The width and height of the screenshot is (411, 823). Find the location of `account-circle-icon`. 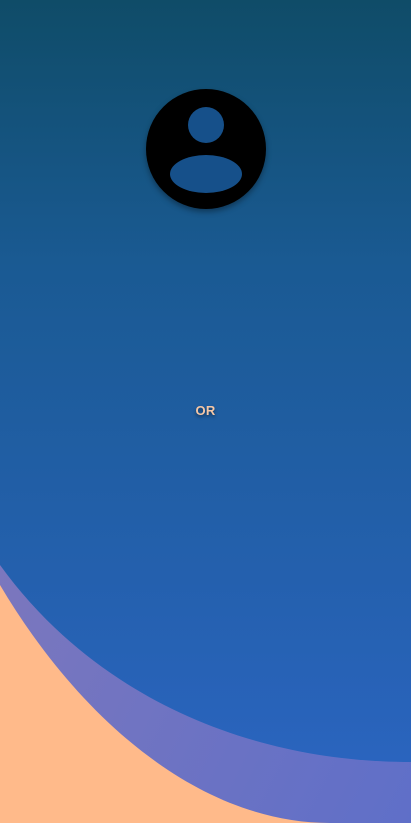

account-circle-icon is located at coordinates (206, 149).